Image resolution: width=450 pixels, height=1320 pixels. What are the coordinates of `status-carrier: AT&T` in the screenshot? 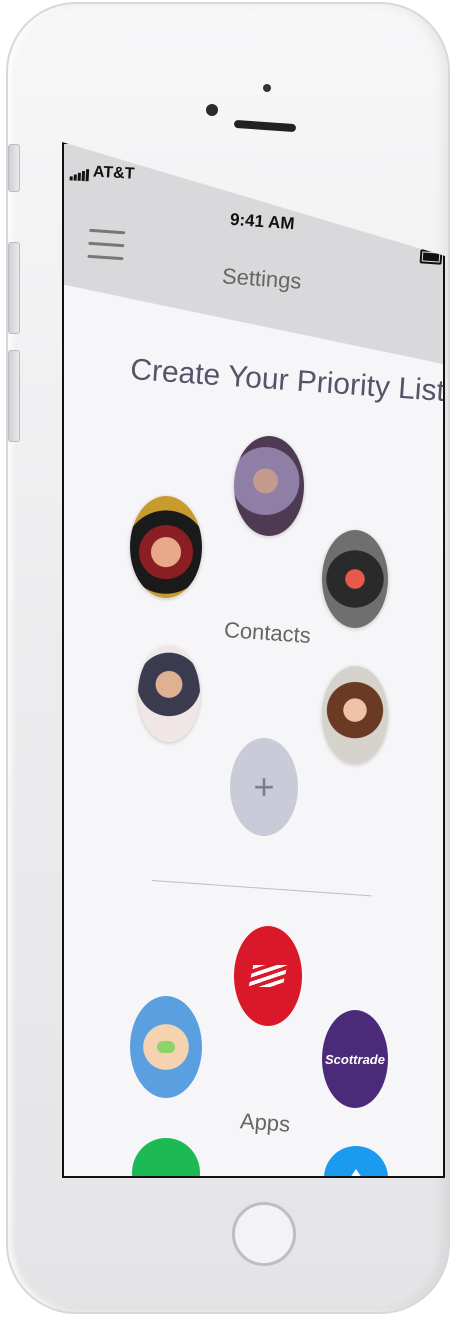 It's located at (102, 172).